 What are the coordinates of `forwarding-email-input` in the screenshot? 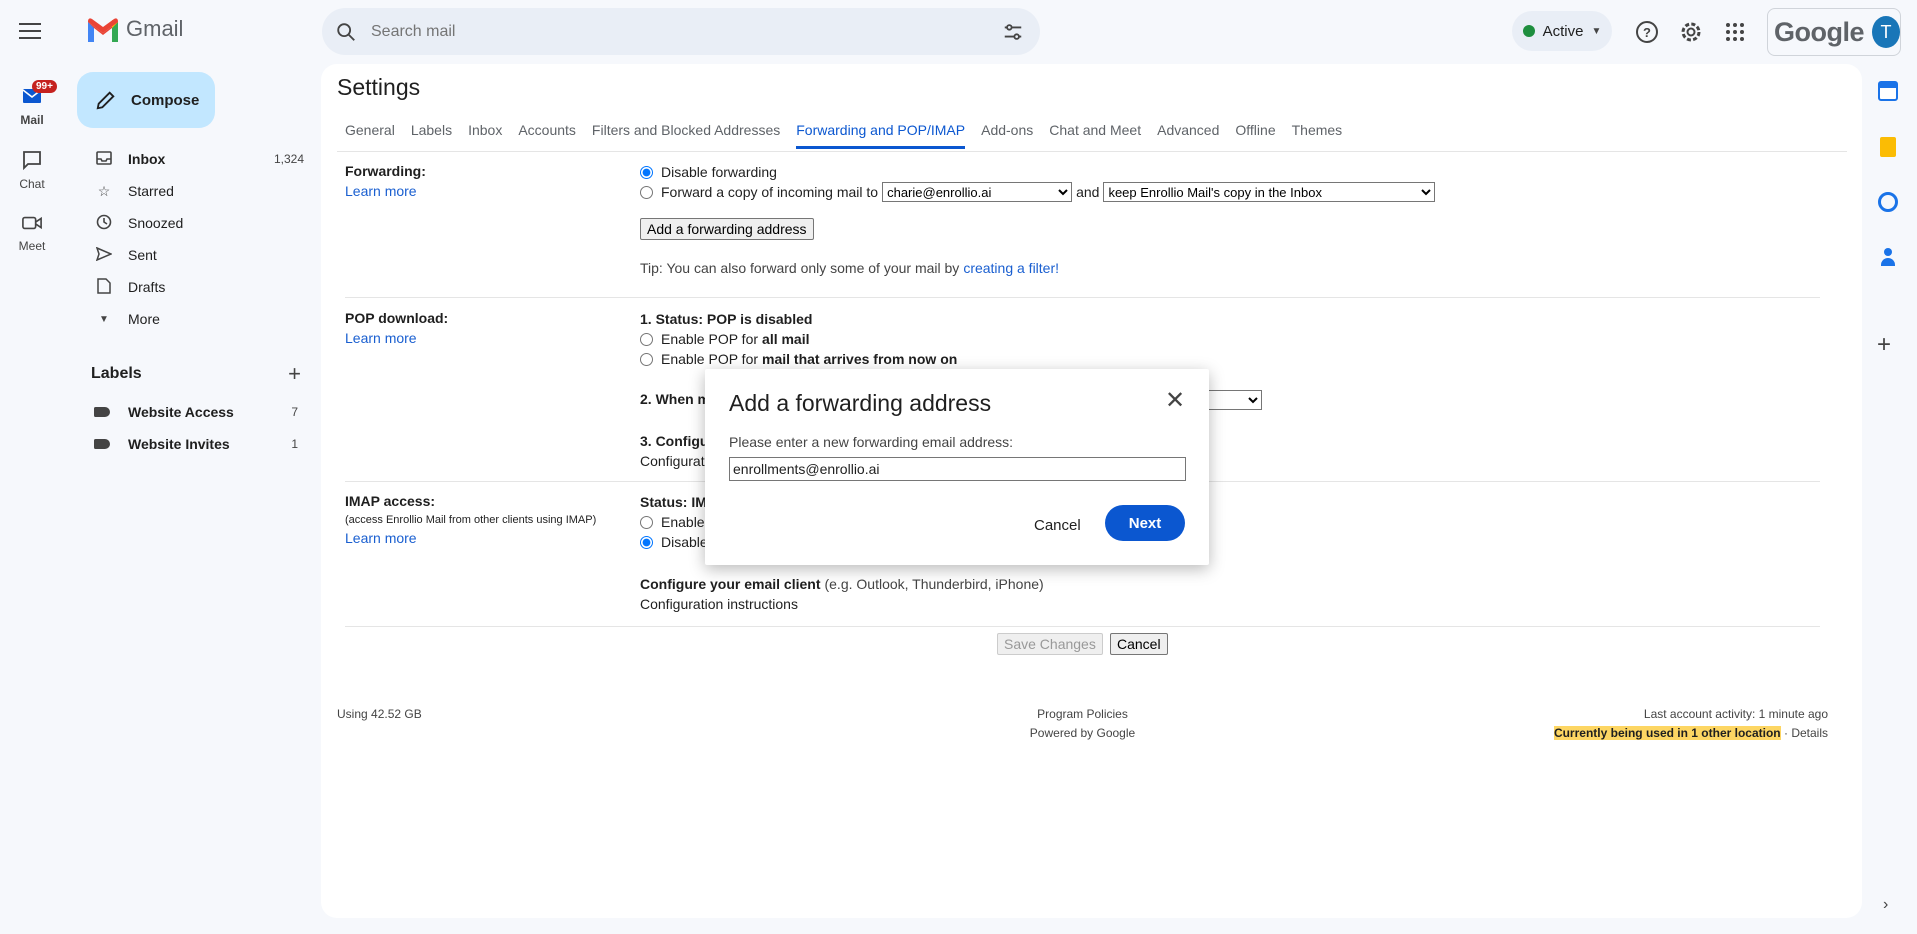 It's located at (957, 469).